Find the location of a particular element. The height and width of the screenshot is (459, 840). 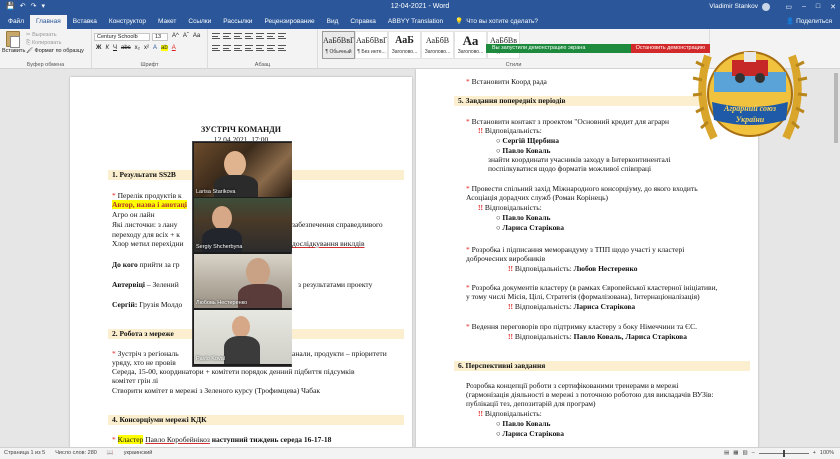

cut-button: ✂ Вырезать is located at coordinates (55, 35).